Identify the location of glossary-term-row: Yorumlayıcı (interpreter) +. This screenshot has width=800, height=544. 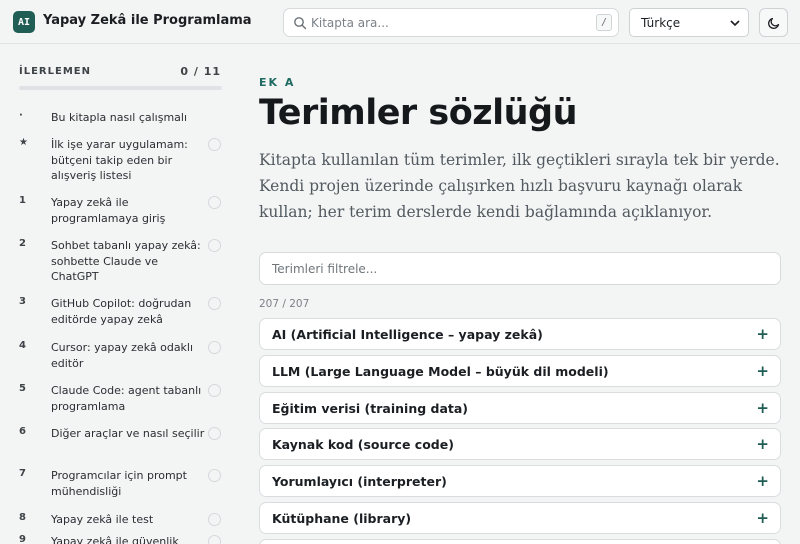
(520, 481).